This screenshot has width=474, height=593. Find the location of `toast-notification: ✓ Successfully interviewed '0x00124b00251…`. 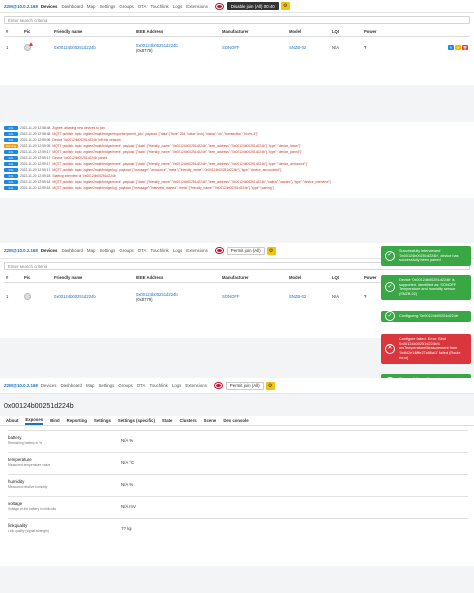

toast-notification: ✓ Successfully interviewed '0x00124b00251… is located at coordinates (426, 256).